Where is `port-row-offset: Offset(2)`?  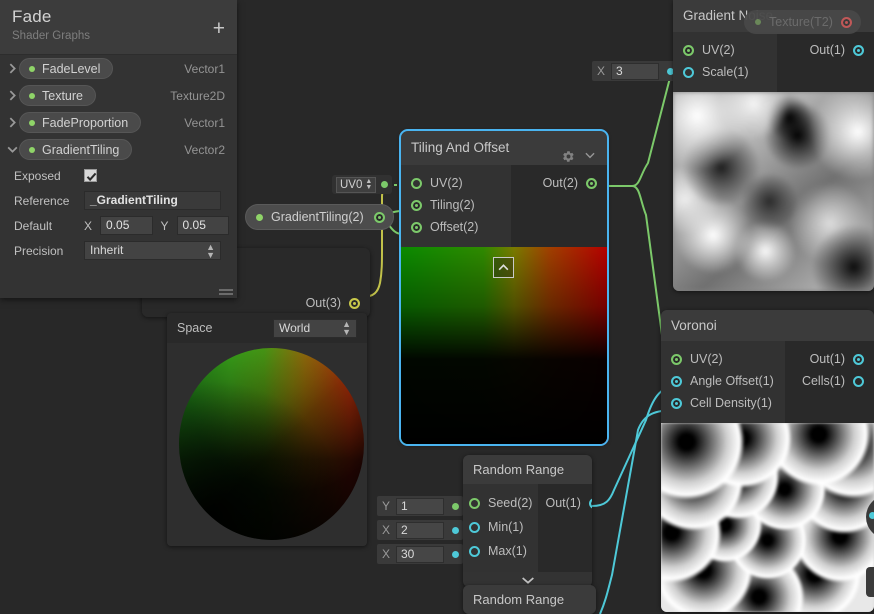 port-row-offset: Offset(2) is located at coordinates (456, 227).